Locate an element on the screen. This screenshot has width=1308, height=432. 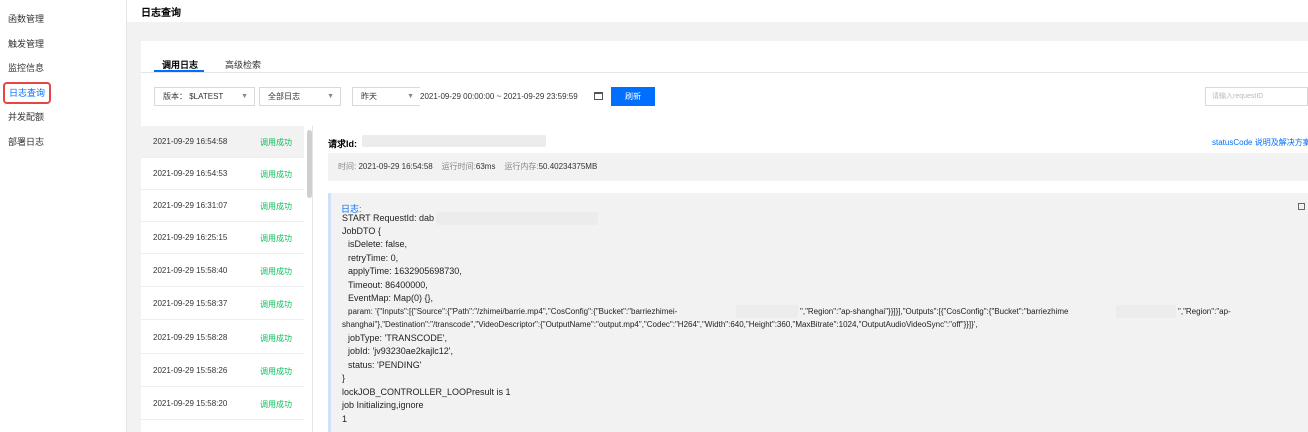
log-list-item: 2021-09-29 16:31:07 调用成功 is located at coordinates (222, 206).